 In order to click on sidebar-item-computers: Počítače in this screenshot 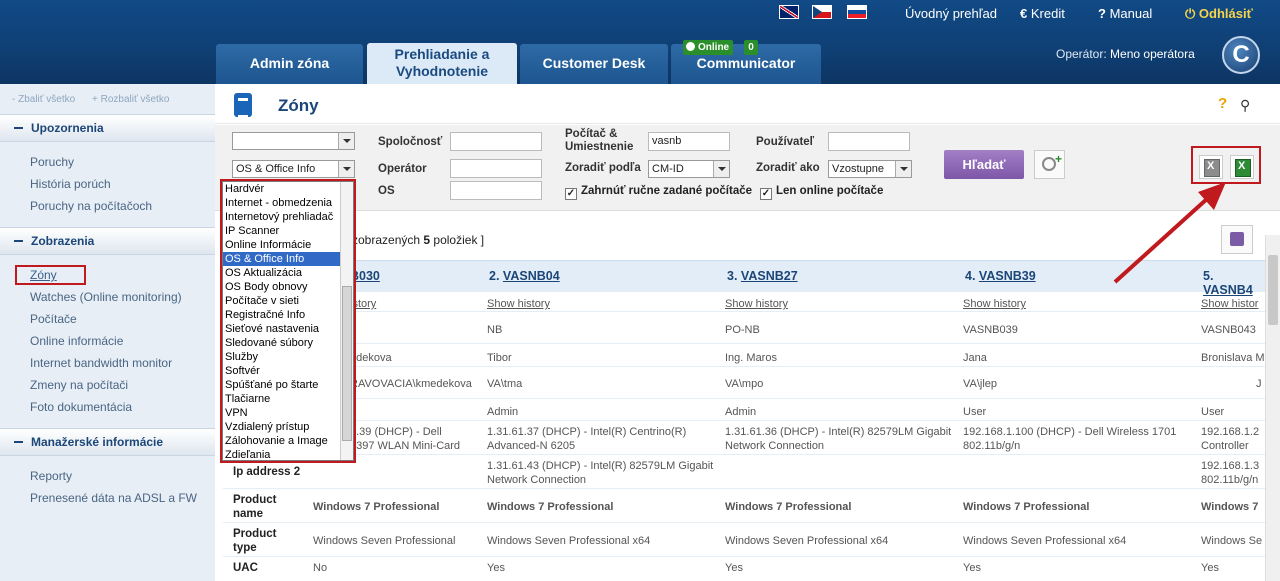, I will do `click(53, 319)`.